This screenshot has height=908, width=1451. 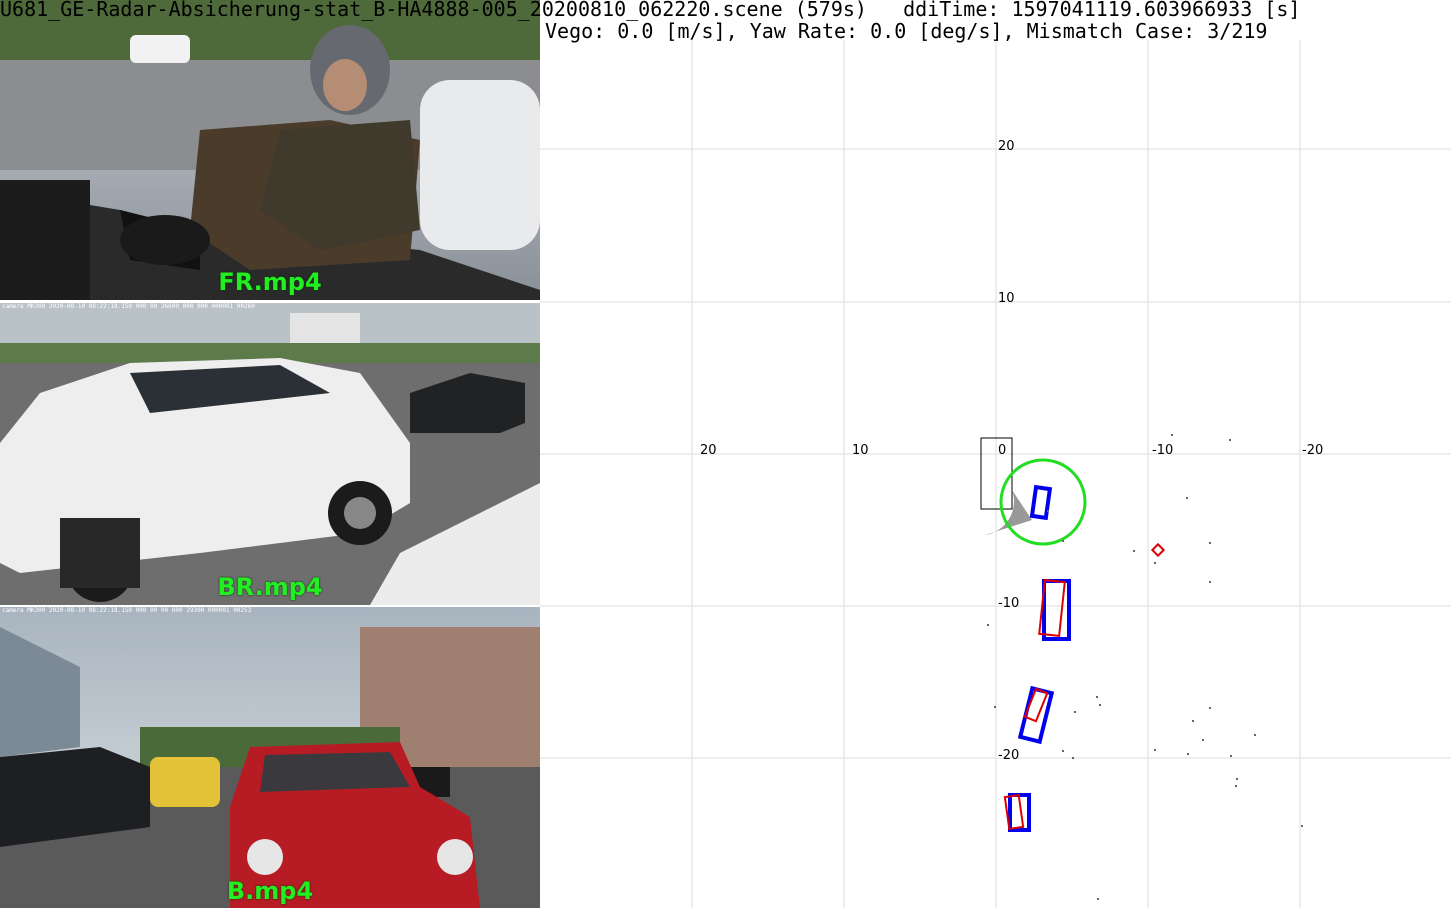 I want to click on camera-label-br: BR.mp4, so click(x=270, y=587).